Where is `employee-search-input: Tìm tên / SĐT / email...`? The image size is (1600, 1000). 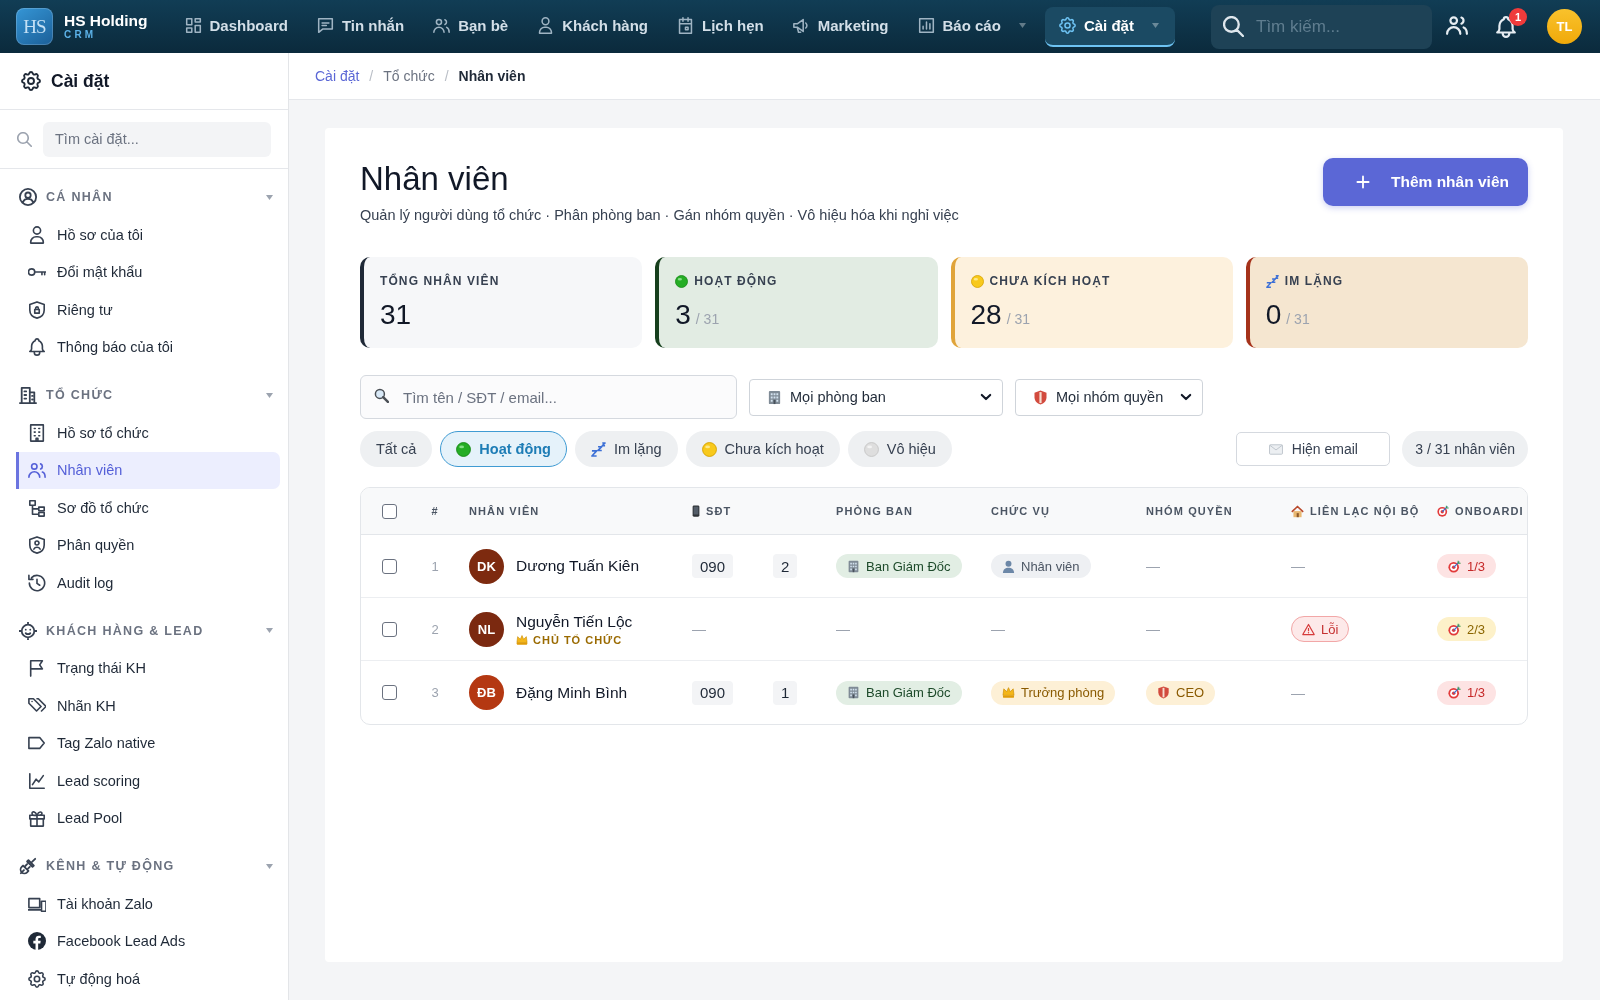 employee-search-input: Tìm tên / SĐT / email... is located at coordinates (548, 397).